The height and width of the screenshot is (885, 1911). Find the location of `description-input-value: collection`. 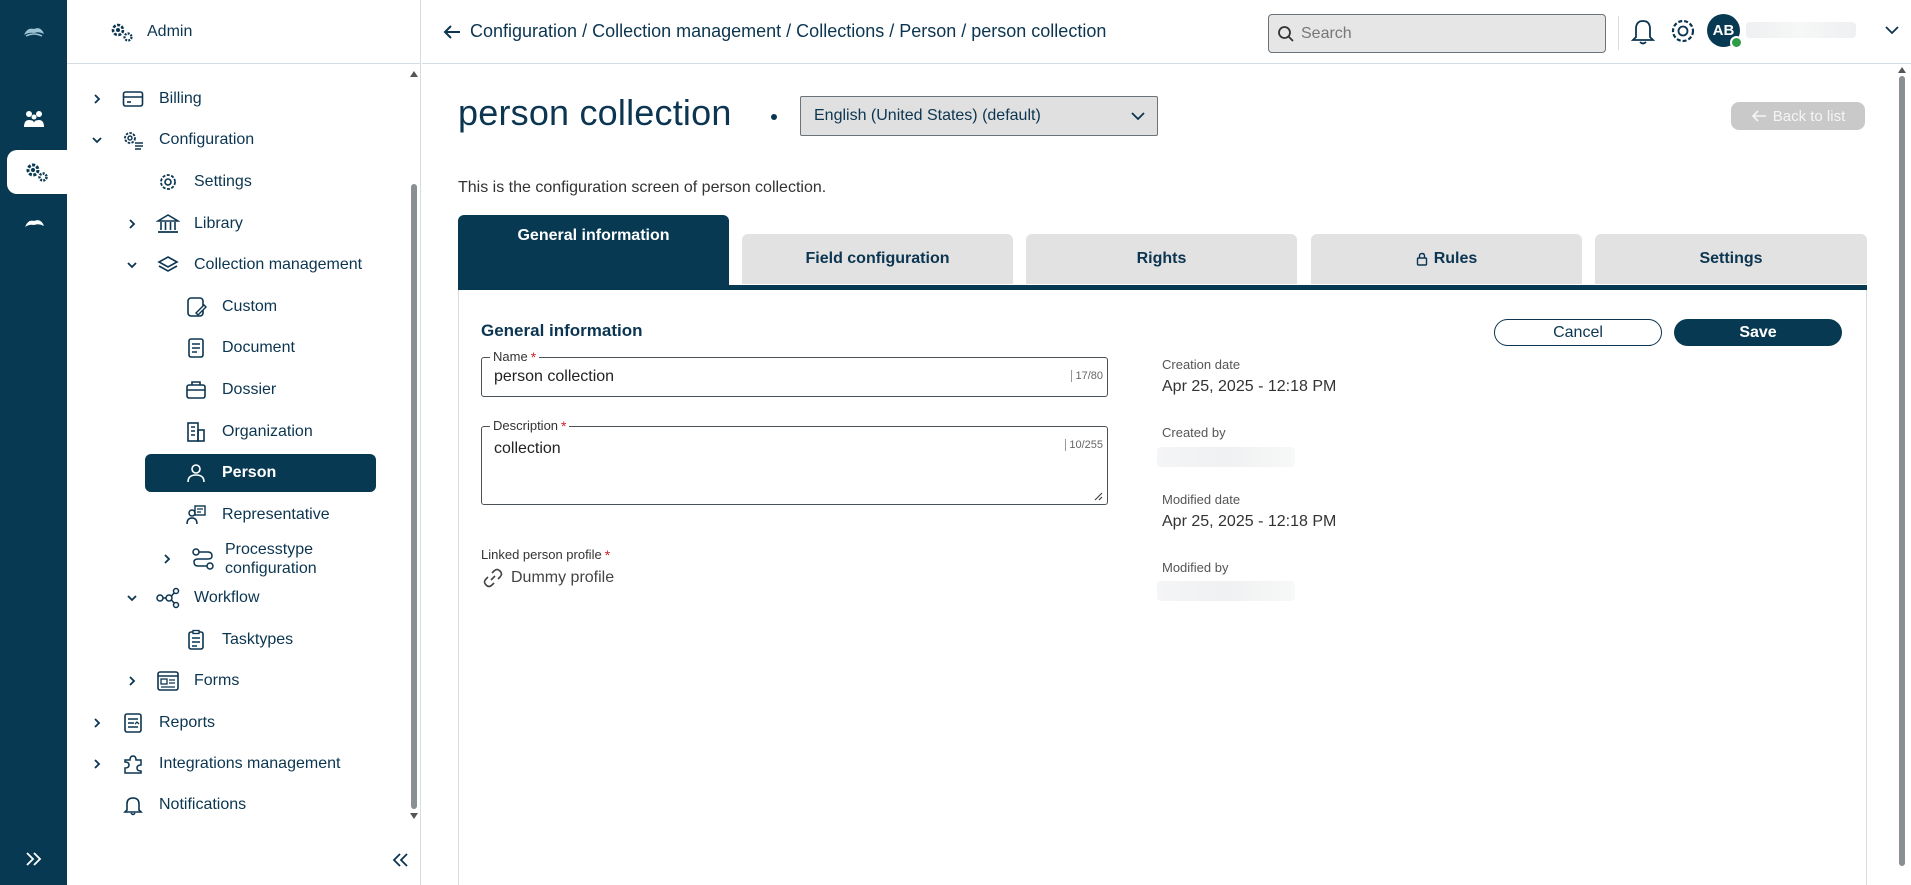

description-input-value: collection is located at coordinates (527, 449).